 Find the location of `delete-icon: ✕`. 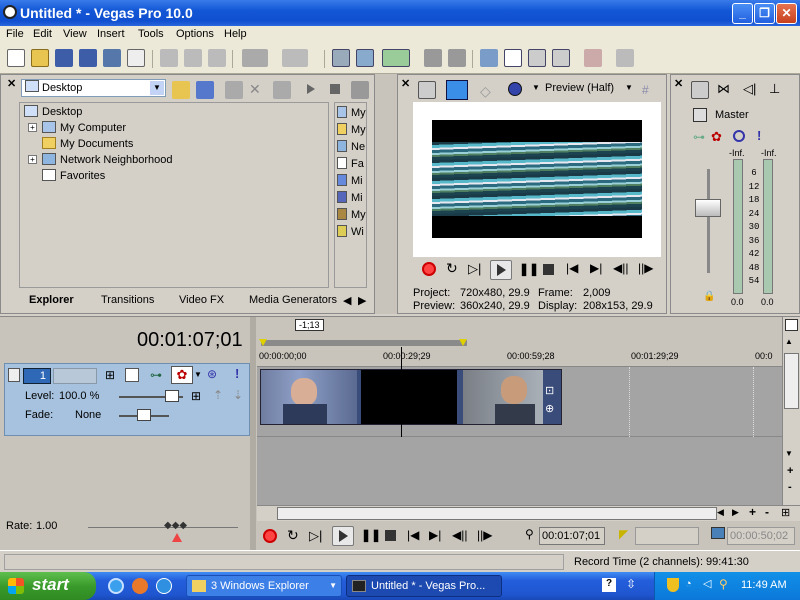

delete-icon: ✕ is located at coordinates (255, 89).